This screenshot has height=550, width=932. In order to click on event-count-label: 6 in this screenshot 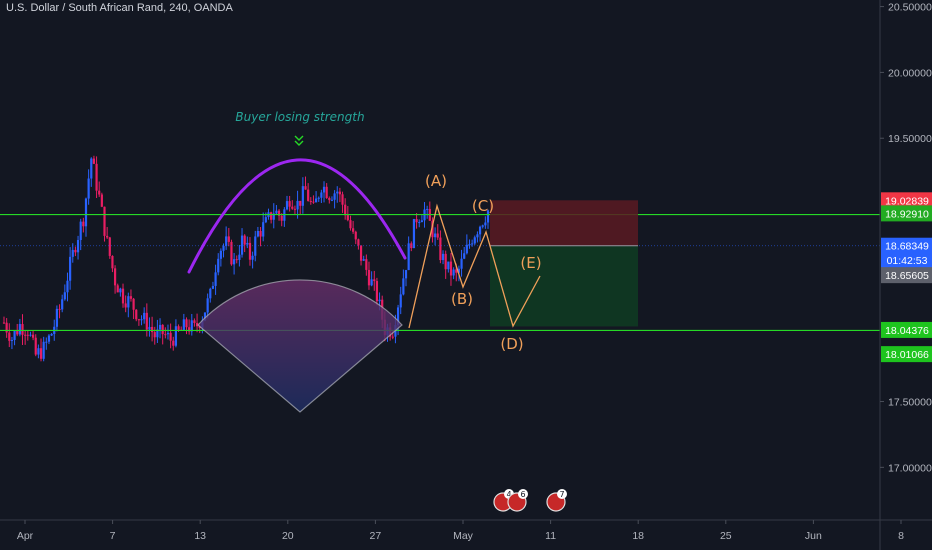, I will do `click(522, 494)`.